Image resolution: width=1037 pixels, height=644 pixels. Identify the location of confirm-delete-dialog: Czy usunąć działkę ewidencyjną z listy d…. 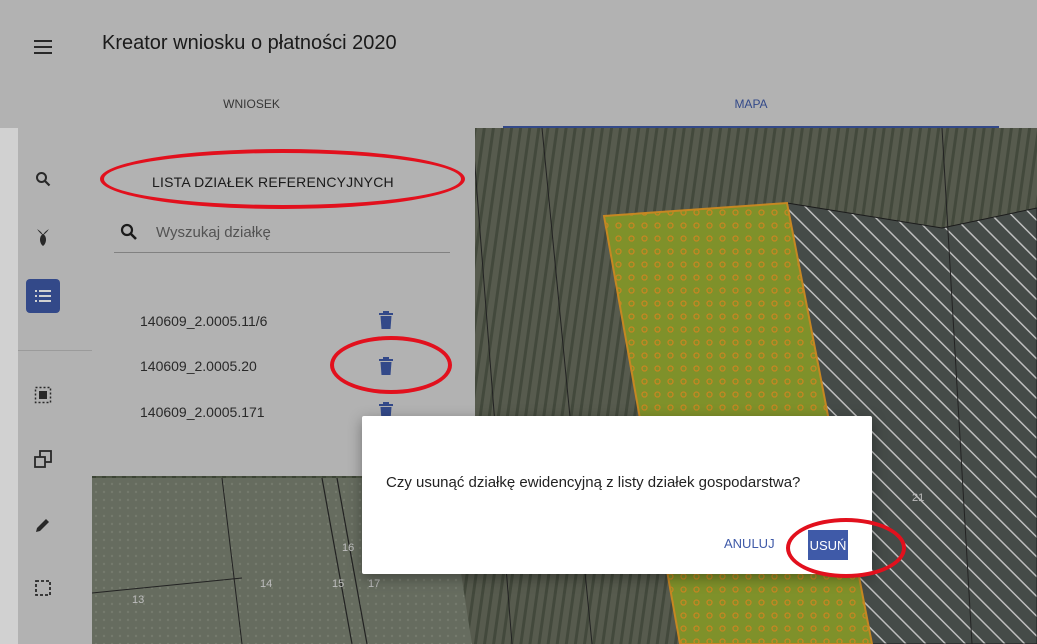
(617, 495).